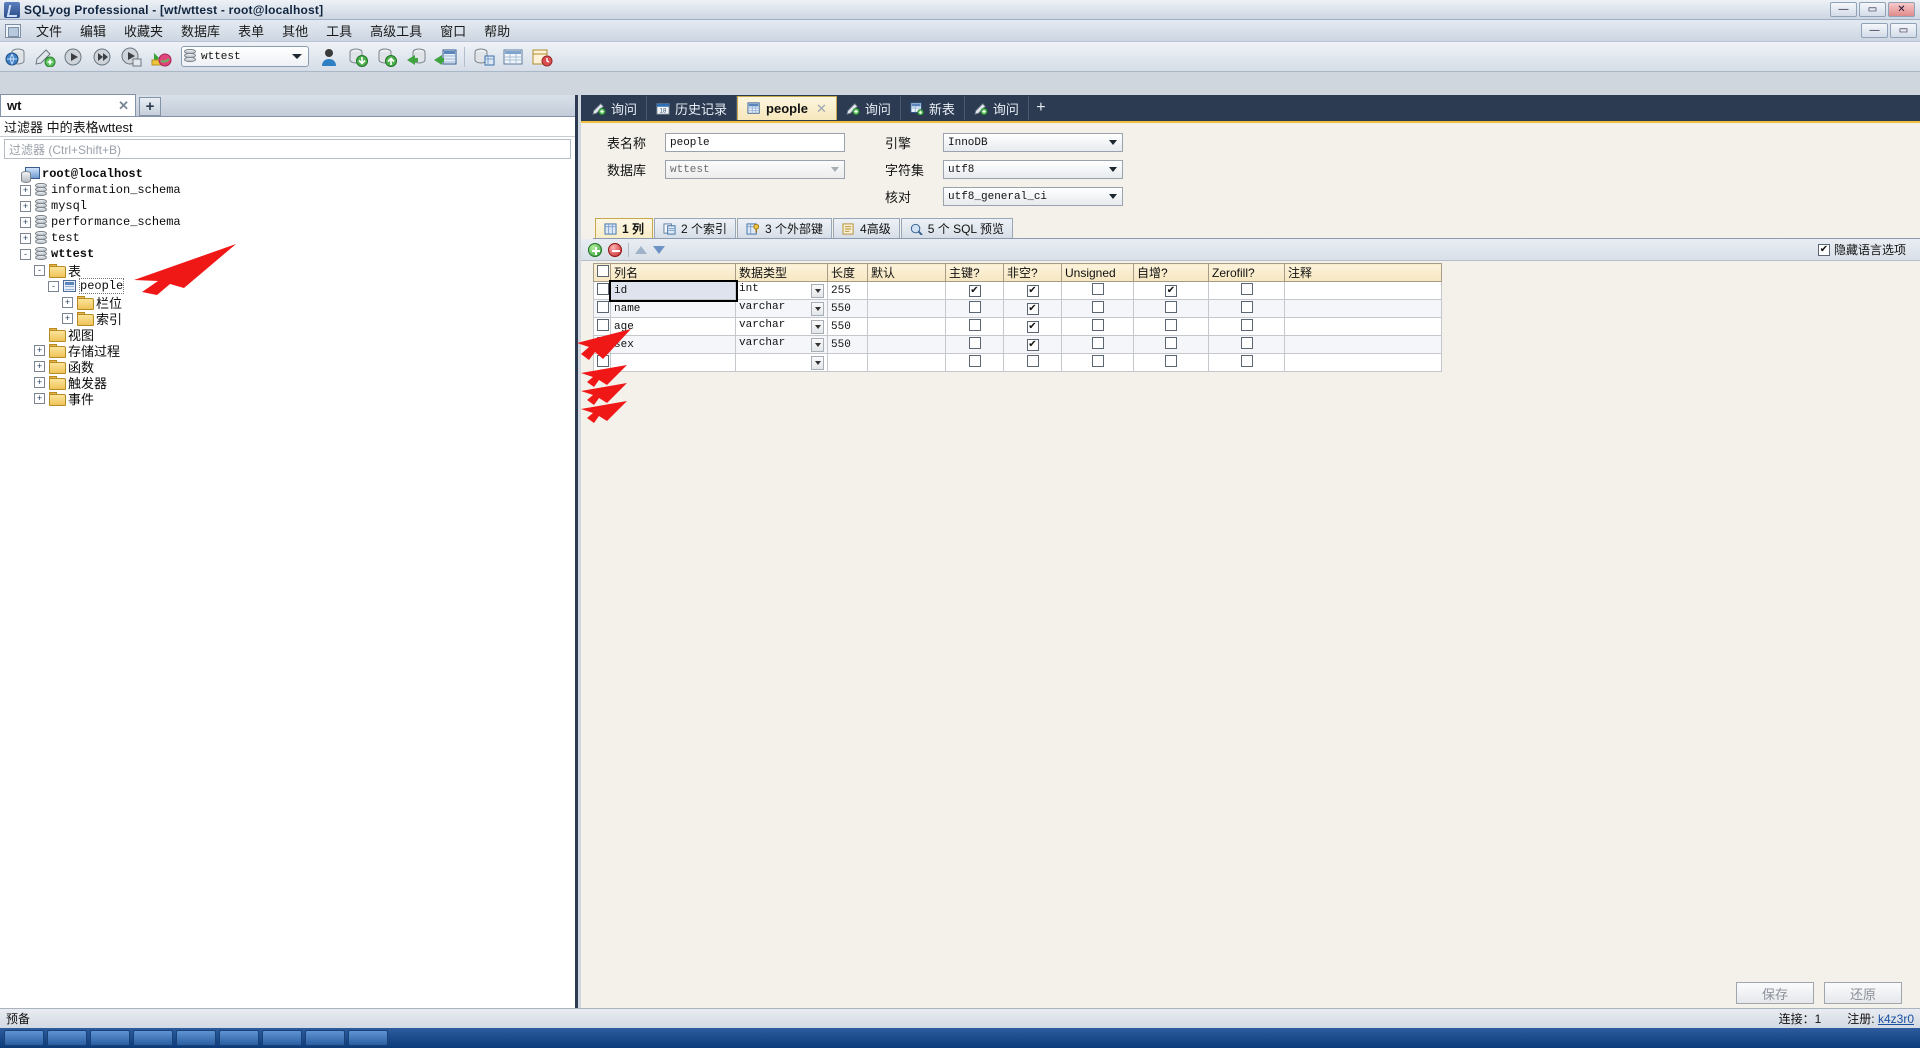 This screenshot has height=1048, width=1920. What do you see at coordinates (1246, 272) in the screenshot?
I see `grid-header-9: Zerofill?` at bounding box center [1246, 272].